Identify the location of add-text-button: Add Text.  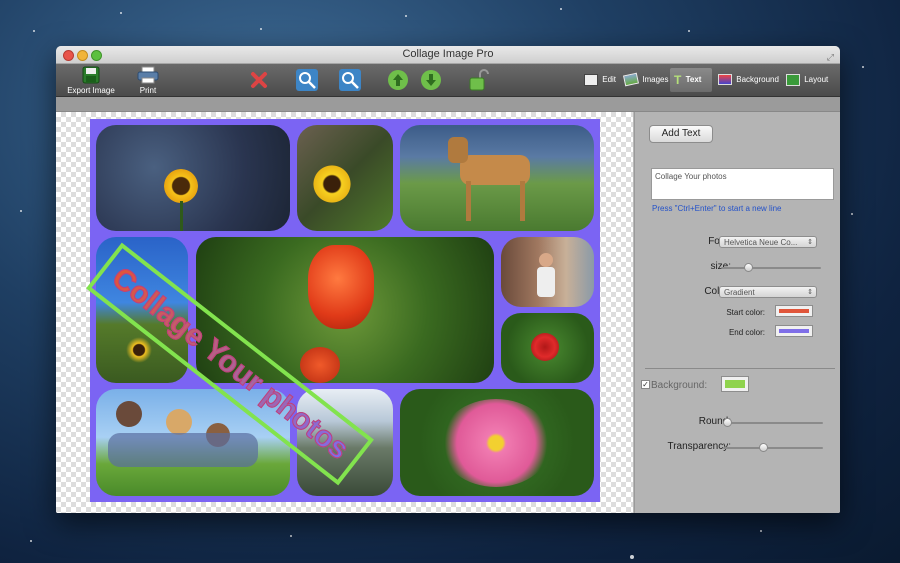
(681, 134).